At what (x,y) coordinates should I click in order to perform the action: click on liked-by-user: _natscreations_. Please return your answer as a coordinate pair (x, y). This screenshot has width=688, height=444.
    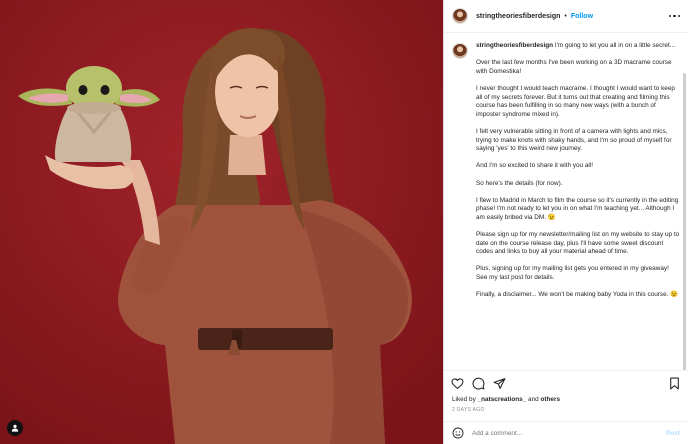
    Looking at the image, I should click on (502, 399).